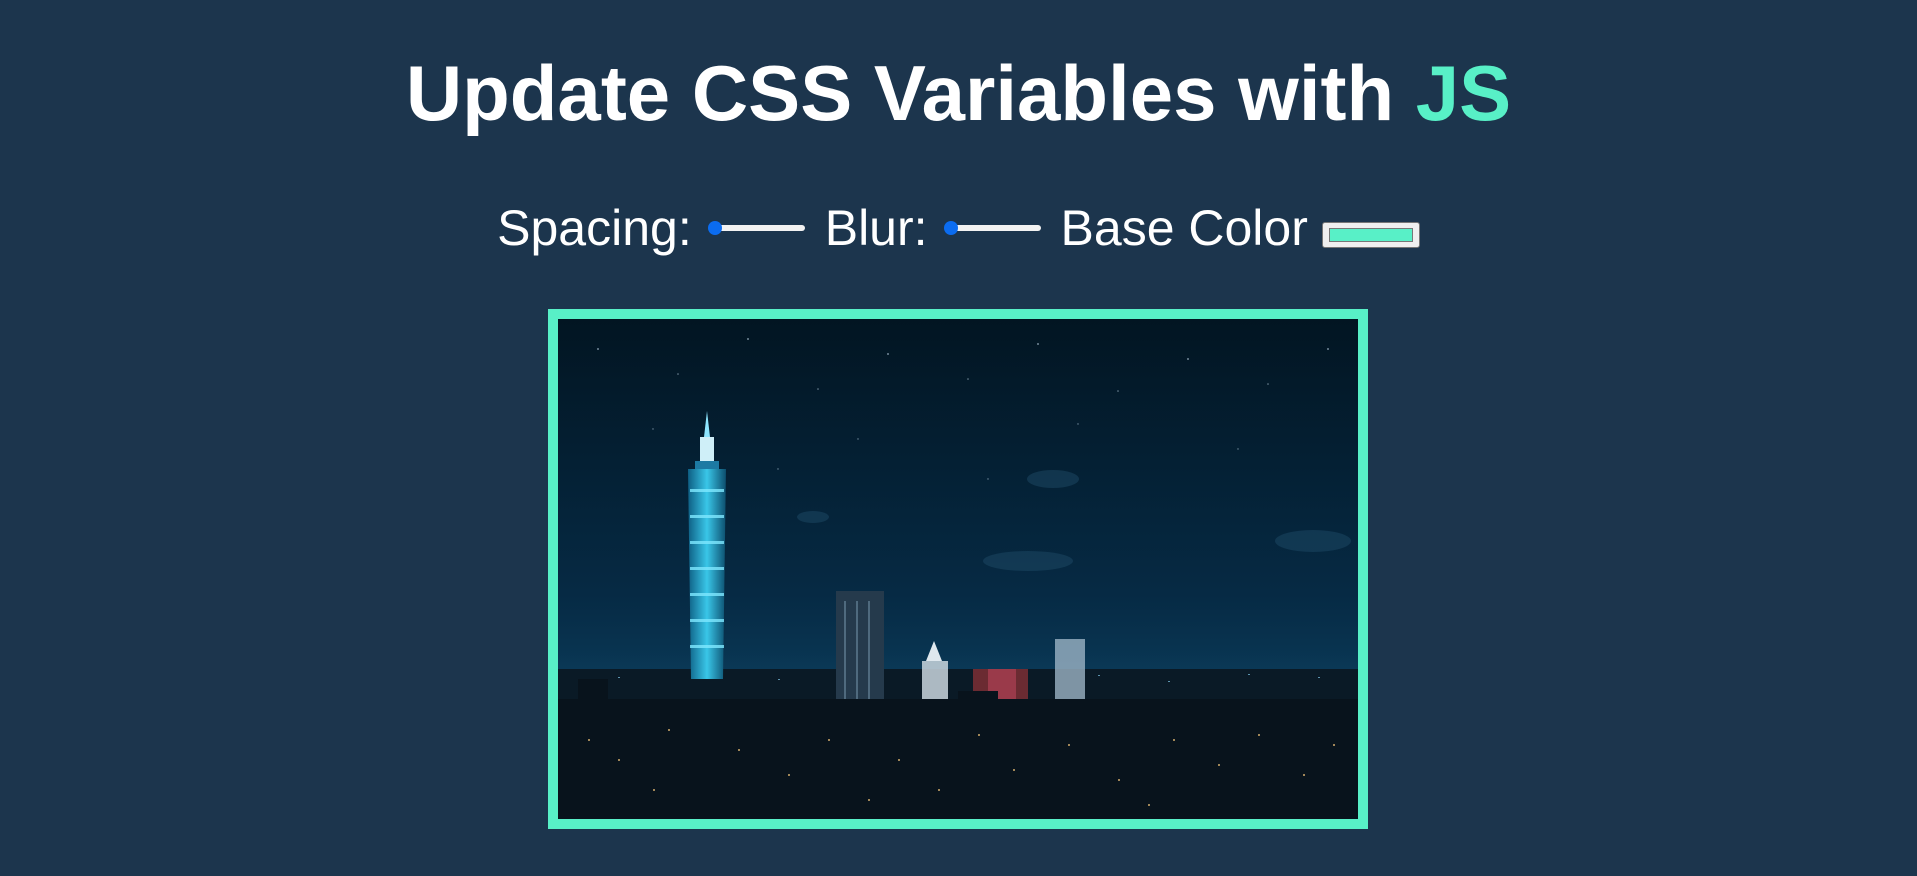 This screenshot has height=876, width=1917. What do you see at coordinates (950, 228) in the screenshot?
I see `blur-slider-thumb` at bounding box center [950, 228].